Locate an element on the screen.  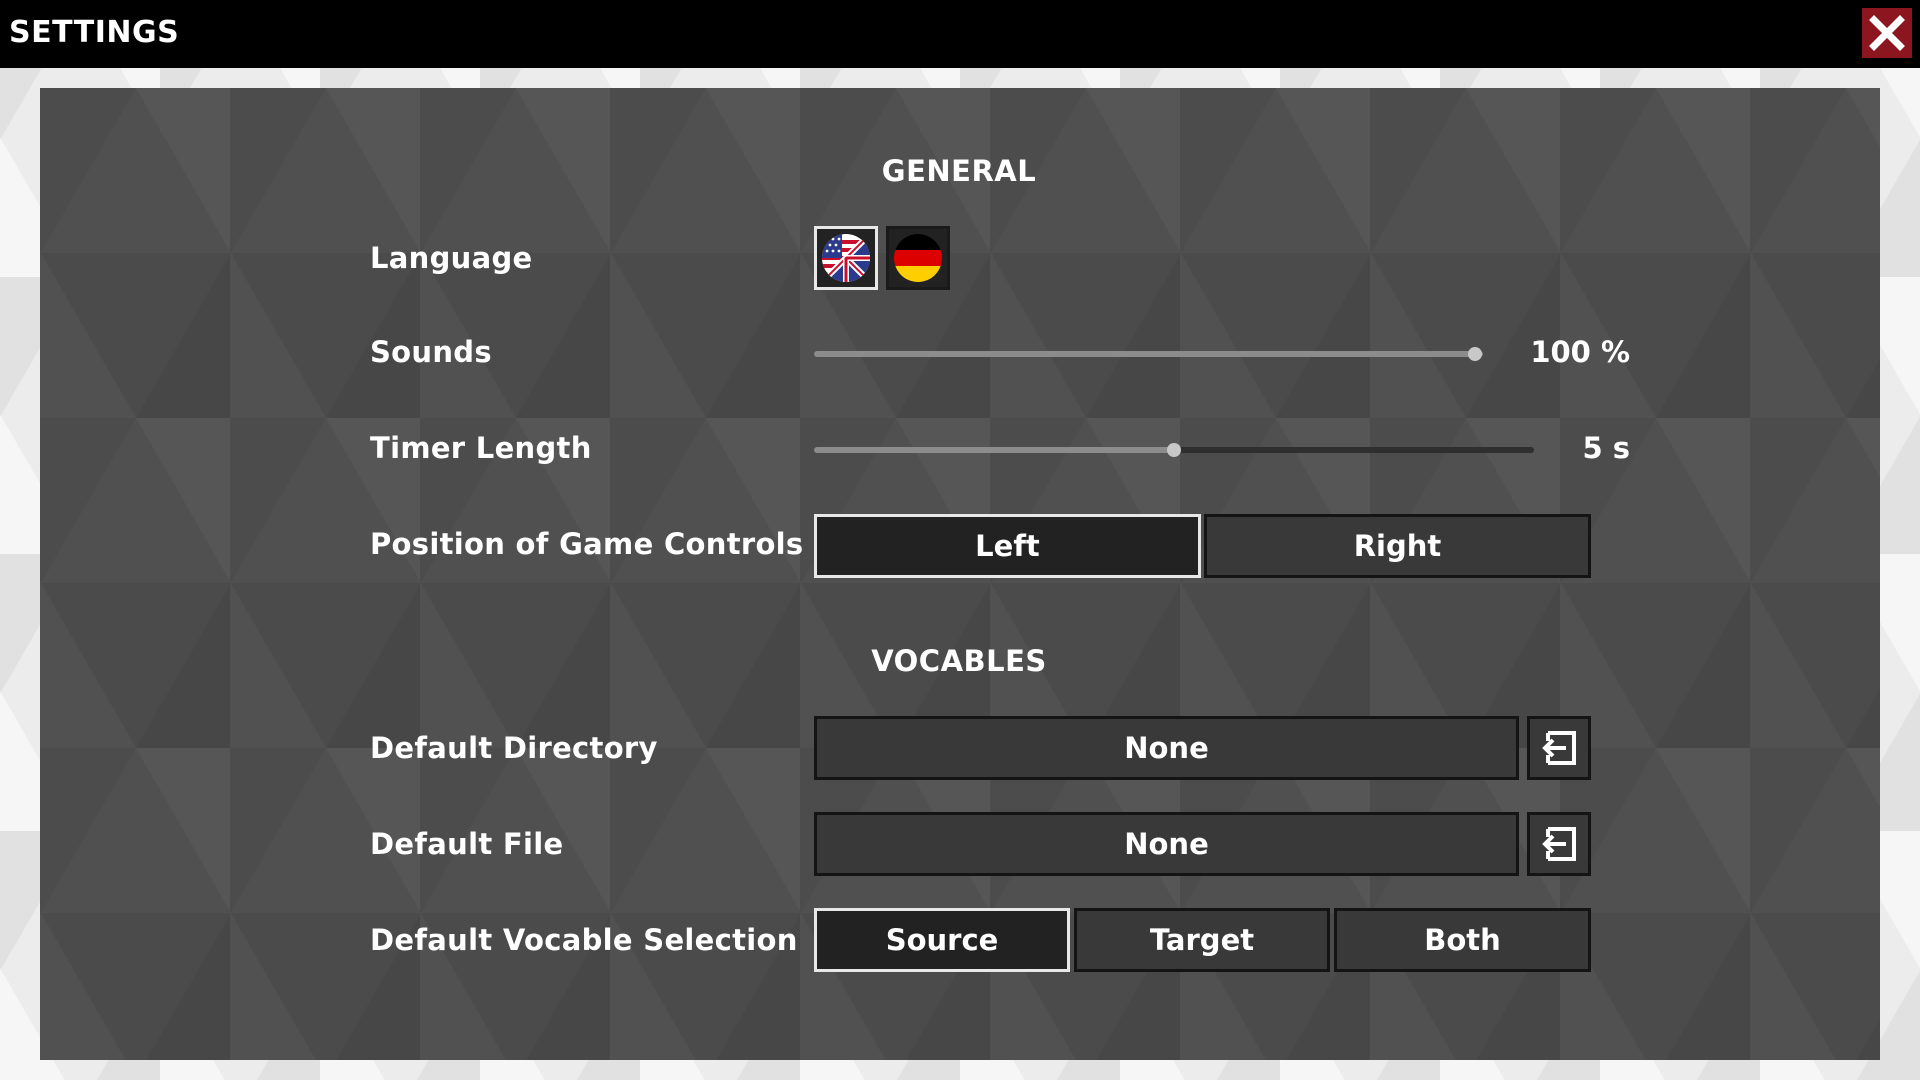
sounds-slider is located at coordinates (1148, 354).